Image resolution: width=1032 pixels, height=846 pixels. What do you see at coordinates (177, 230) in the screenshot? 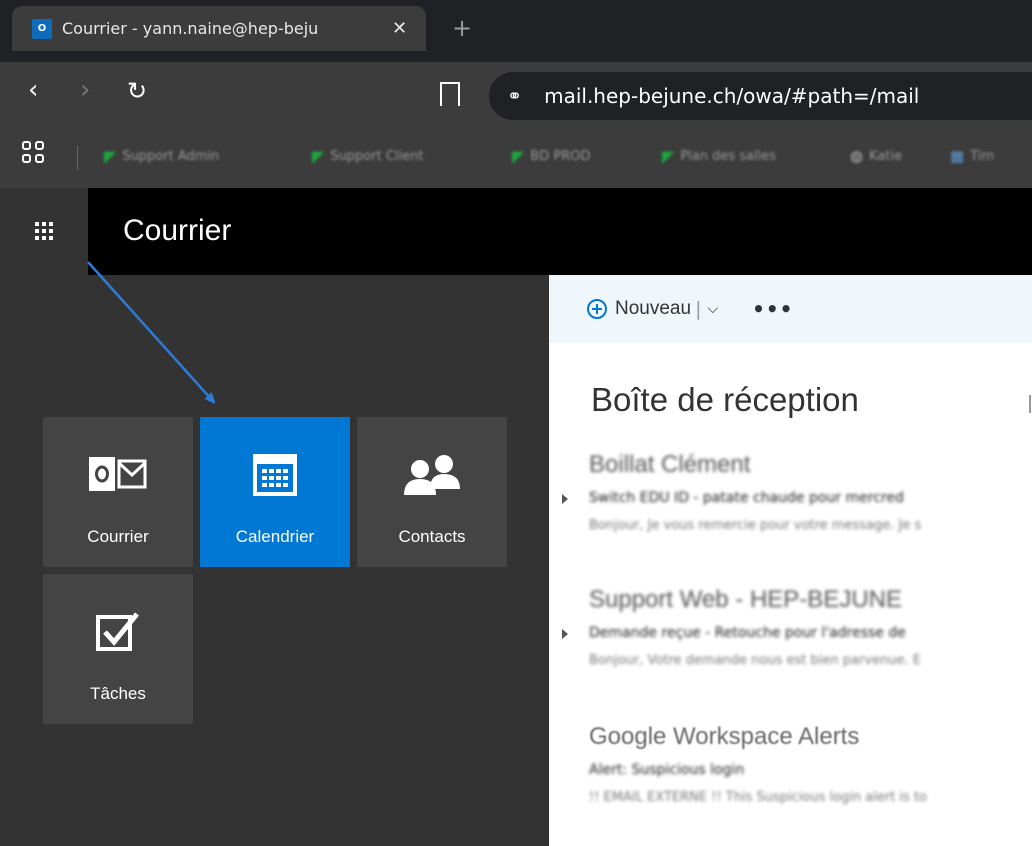
I see `page-title: Courrier` at bounding box center [177, 230].